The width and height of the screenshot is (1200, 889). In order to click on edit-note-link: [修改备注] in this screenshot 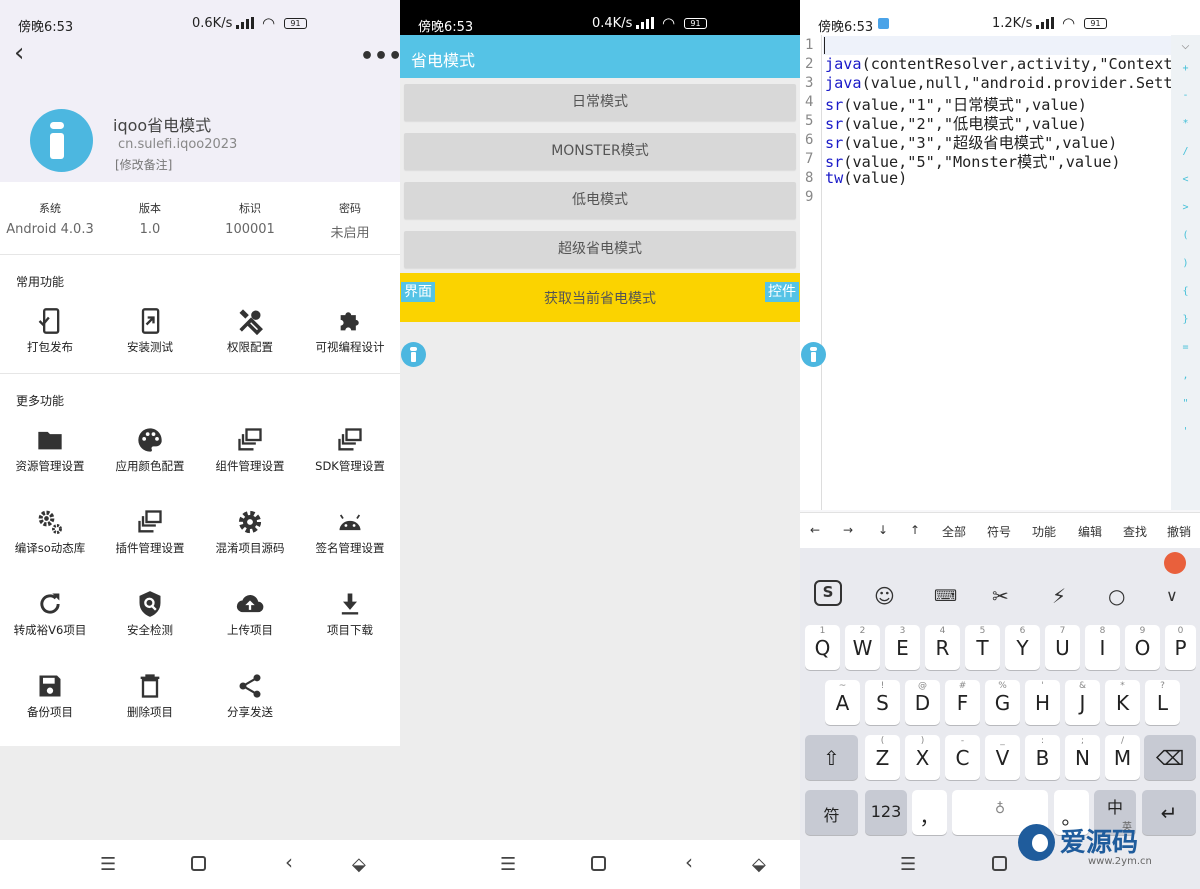, I will do `click(143, 164)`.